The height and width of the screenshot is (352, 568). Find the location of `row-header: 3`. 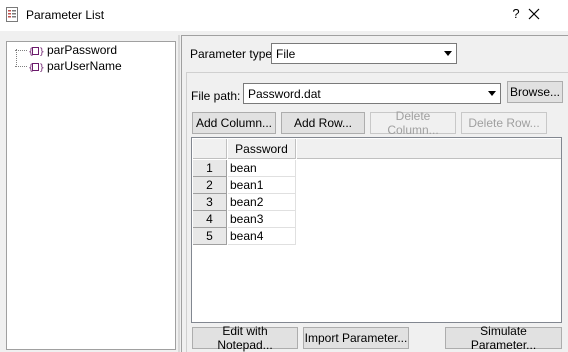

row-header: 3 is located at coordinates (210, 202).